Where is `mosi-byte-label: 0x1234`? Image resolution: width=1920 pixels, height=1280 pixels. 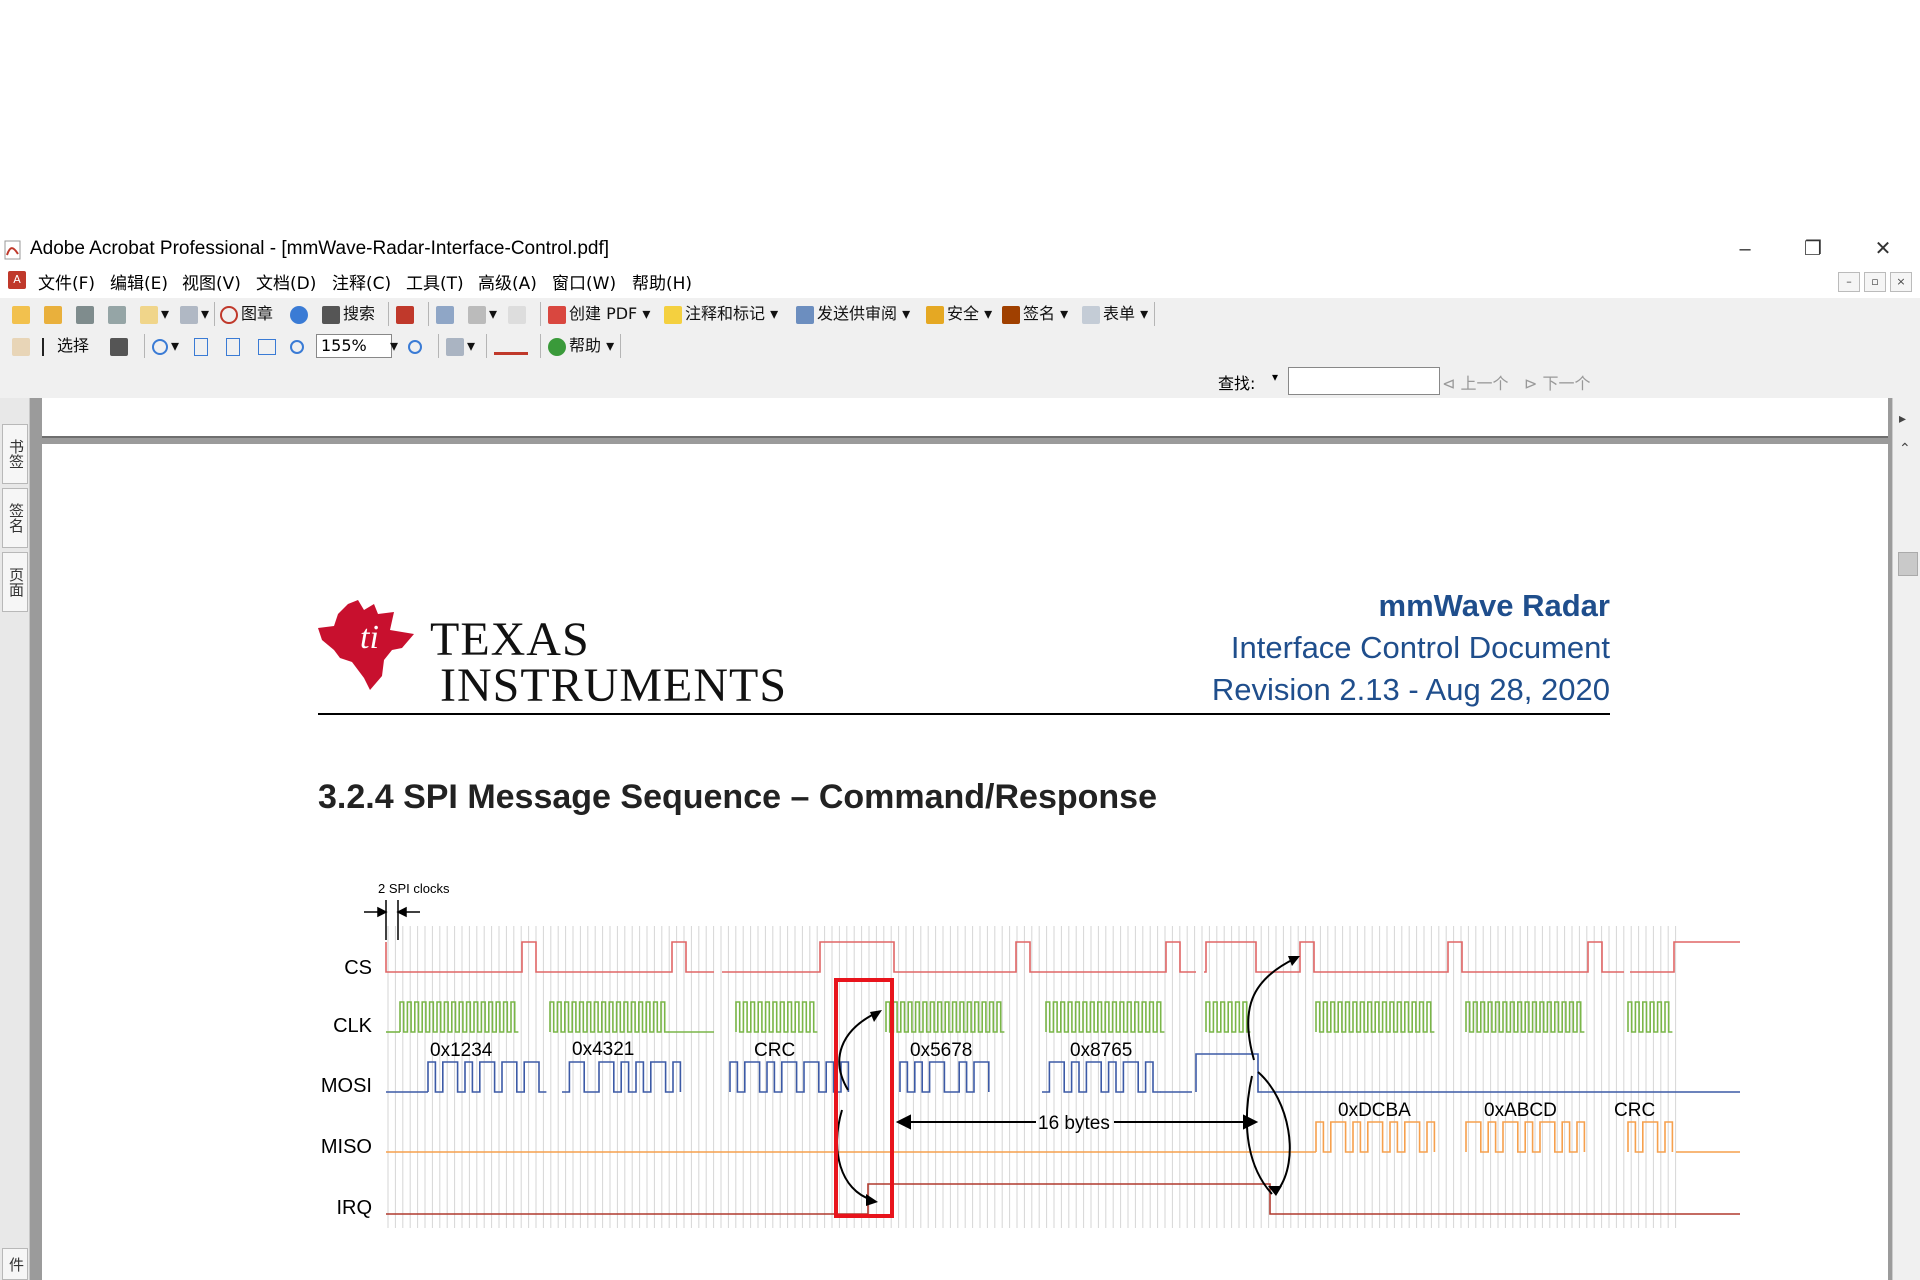 mosi-byte-label: 0x1234 is located at coordinates (461, 1050).